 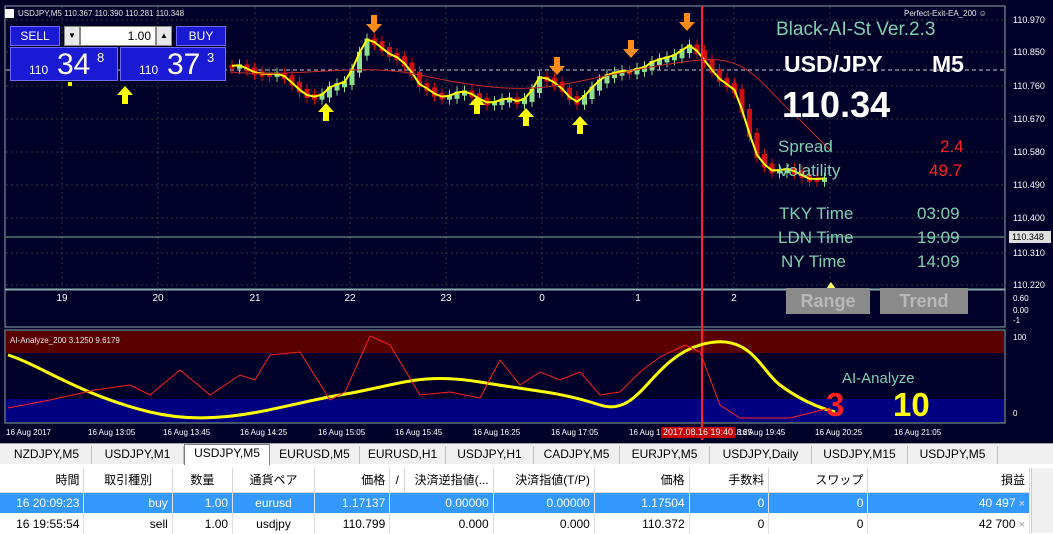 I want to click on tab-cadjpy-m5: CADJPY,M5, so click(x=577, y=455).